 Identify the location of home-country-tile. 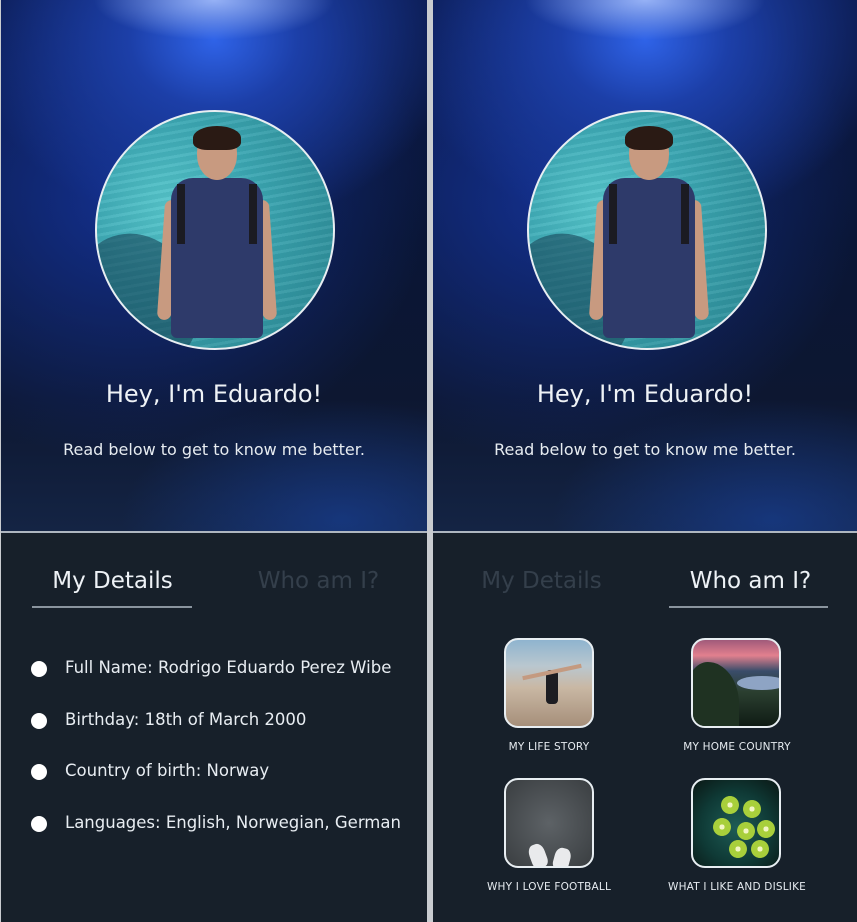
(736, 683).